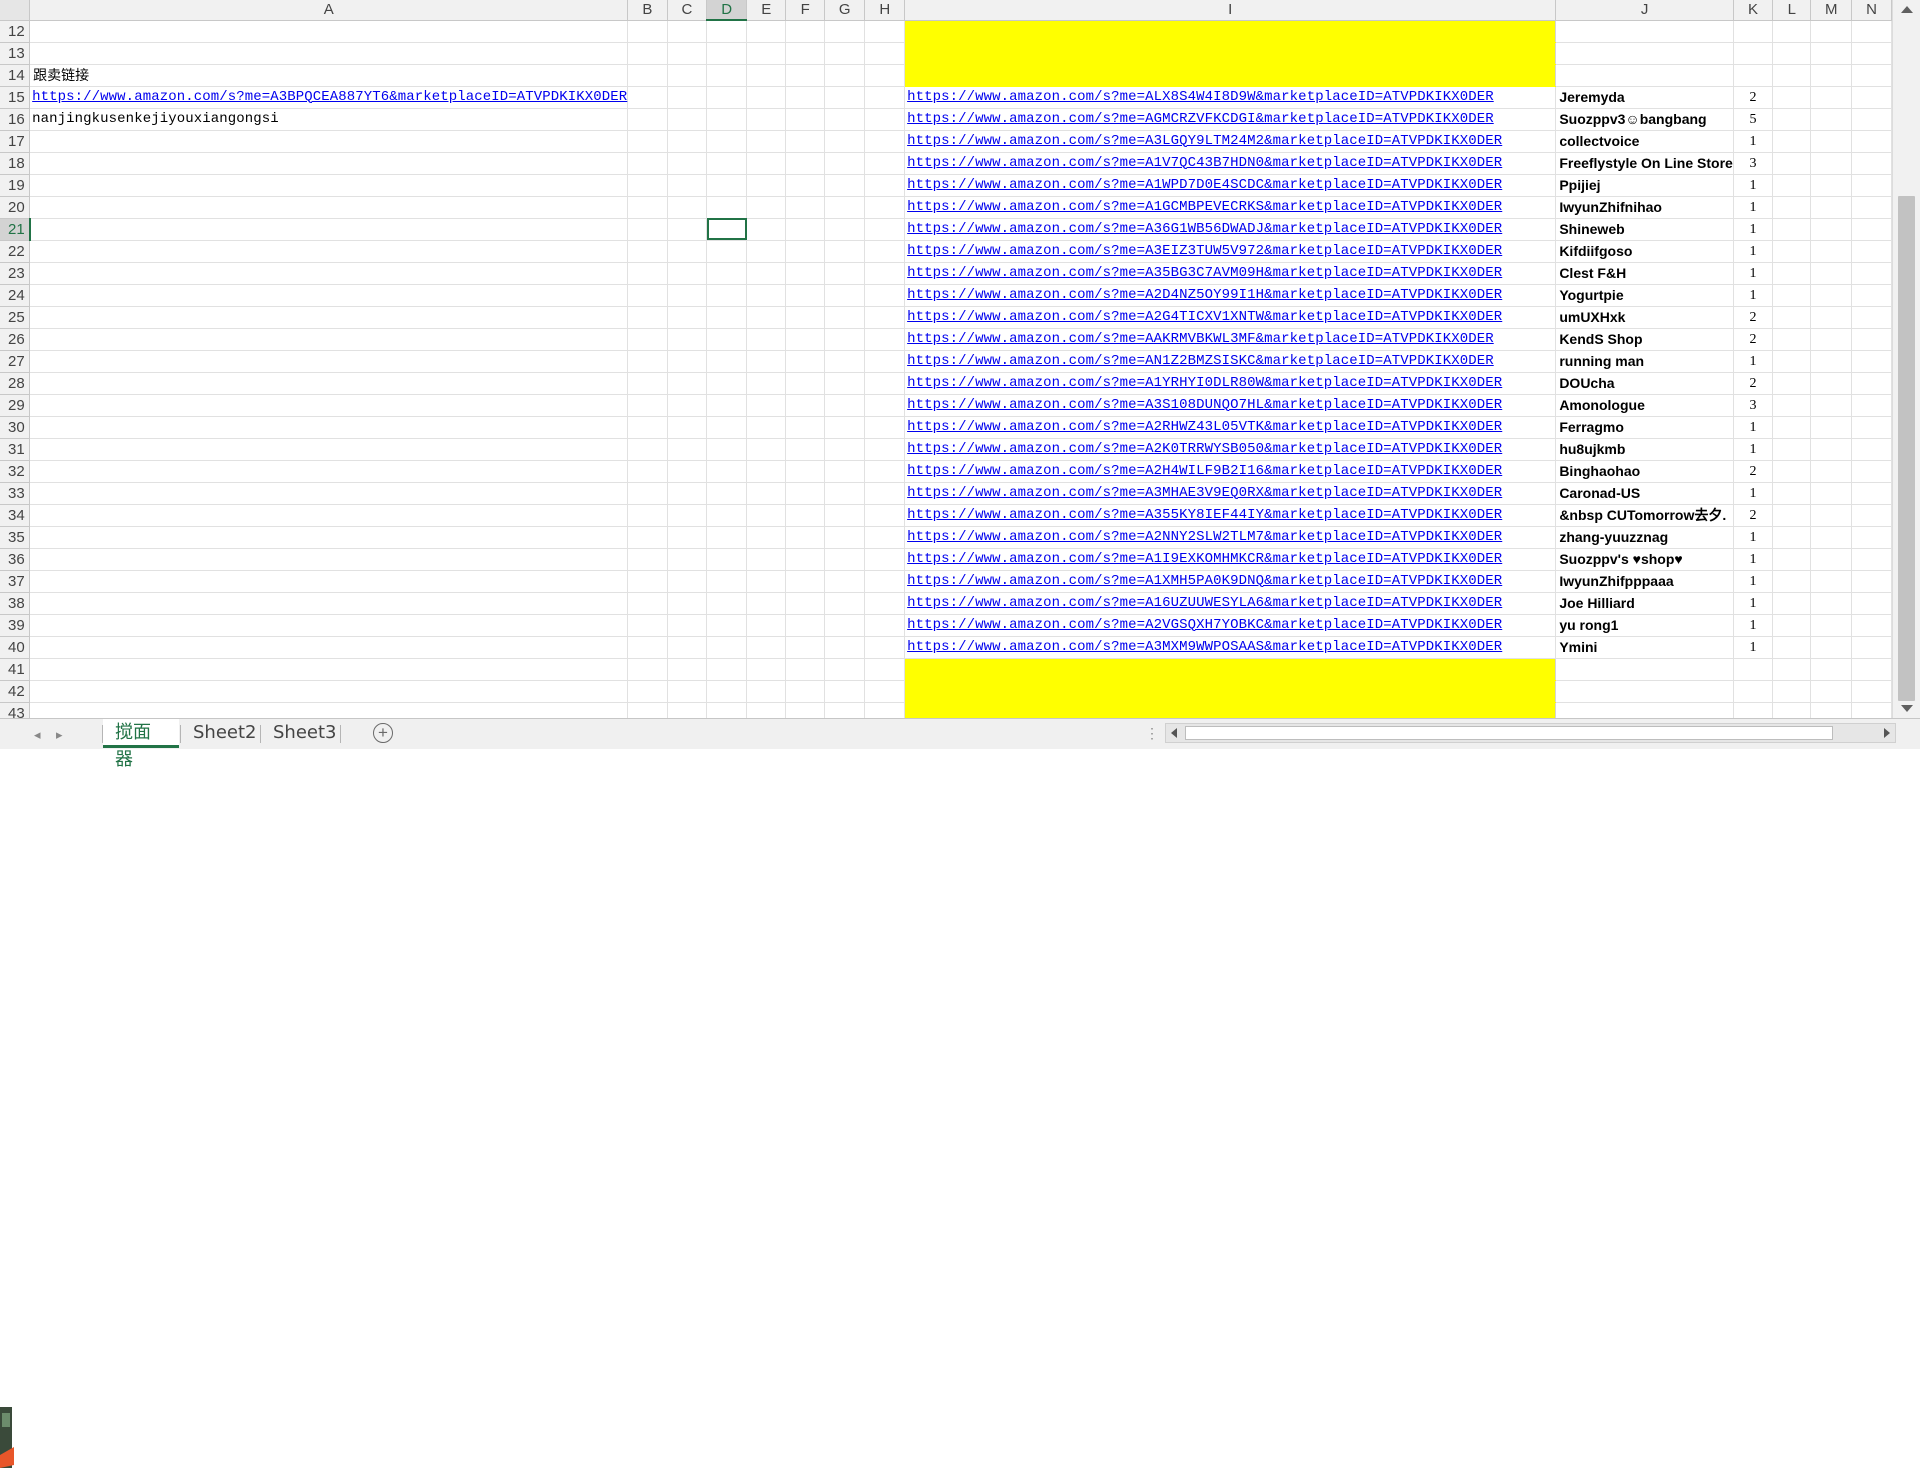  I want to click on cell-a34, so click(329, 515).